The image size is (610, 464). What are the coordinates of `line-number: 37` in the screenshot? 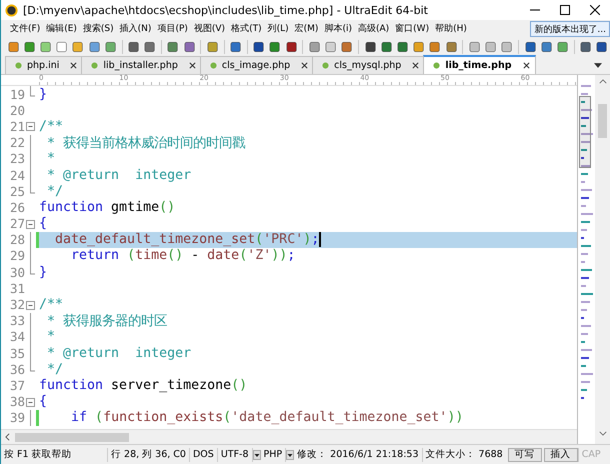 It's located at (16, 385).